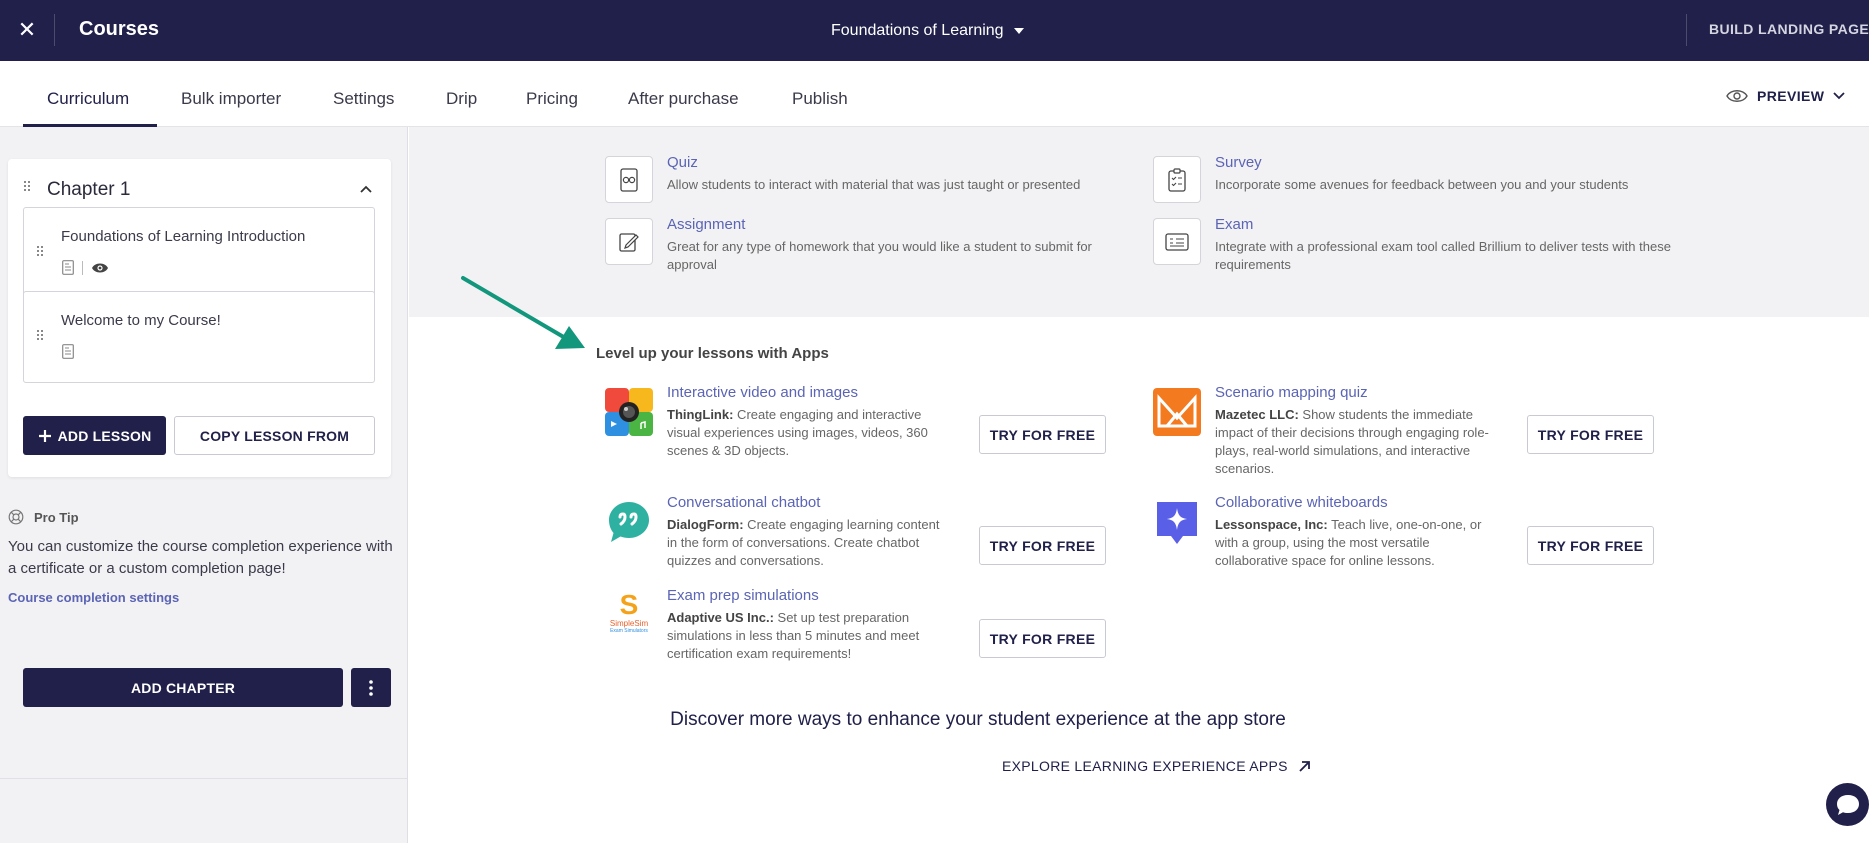 The image size is (1869, 843). I want to click on explore-apps-label: EXPLORE LEARNING EXPERIENCE APPS, so click(1145, 766).